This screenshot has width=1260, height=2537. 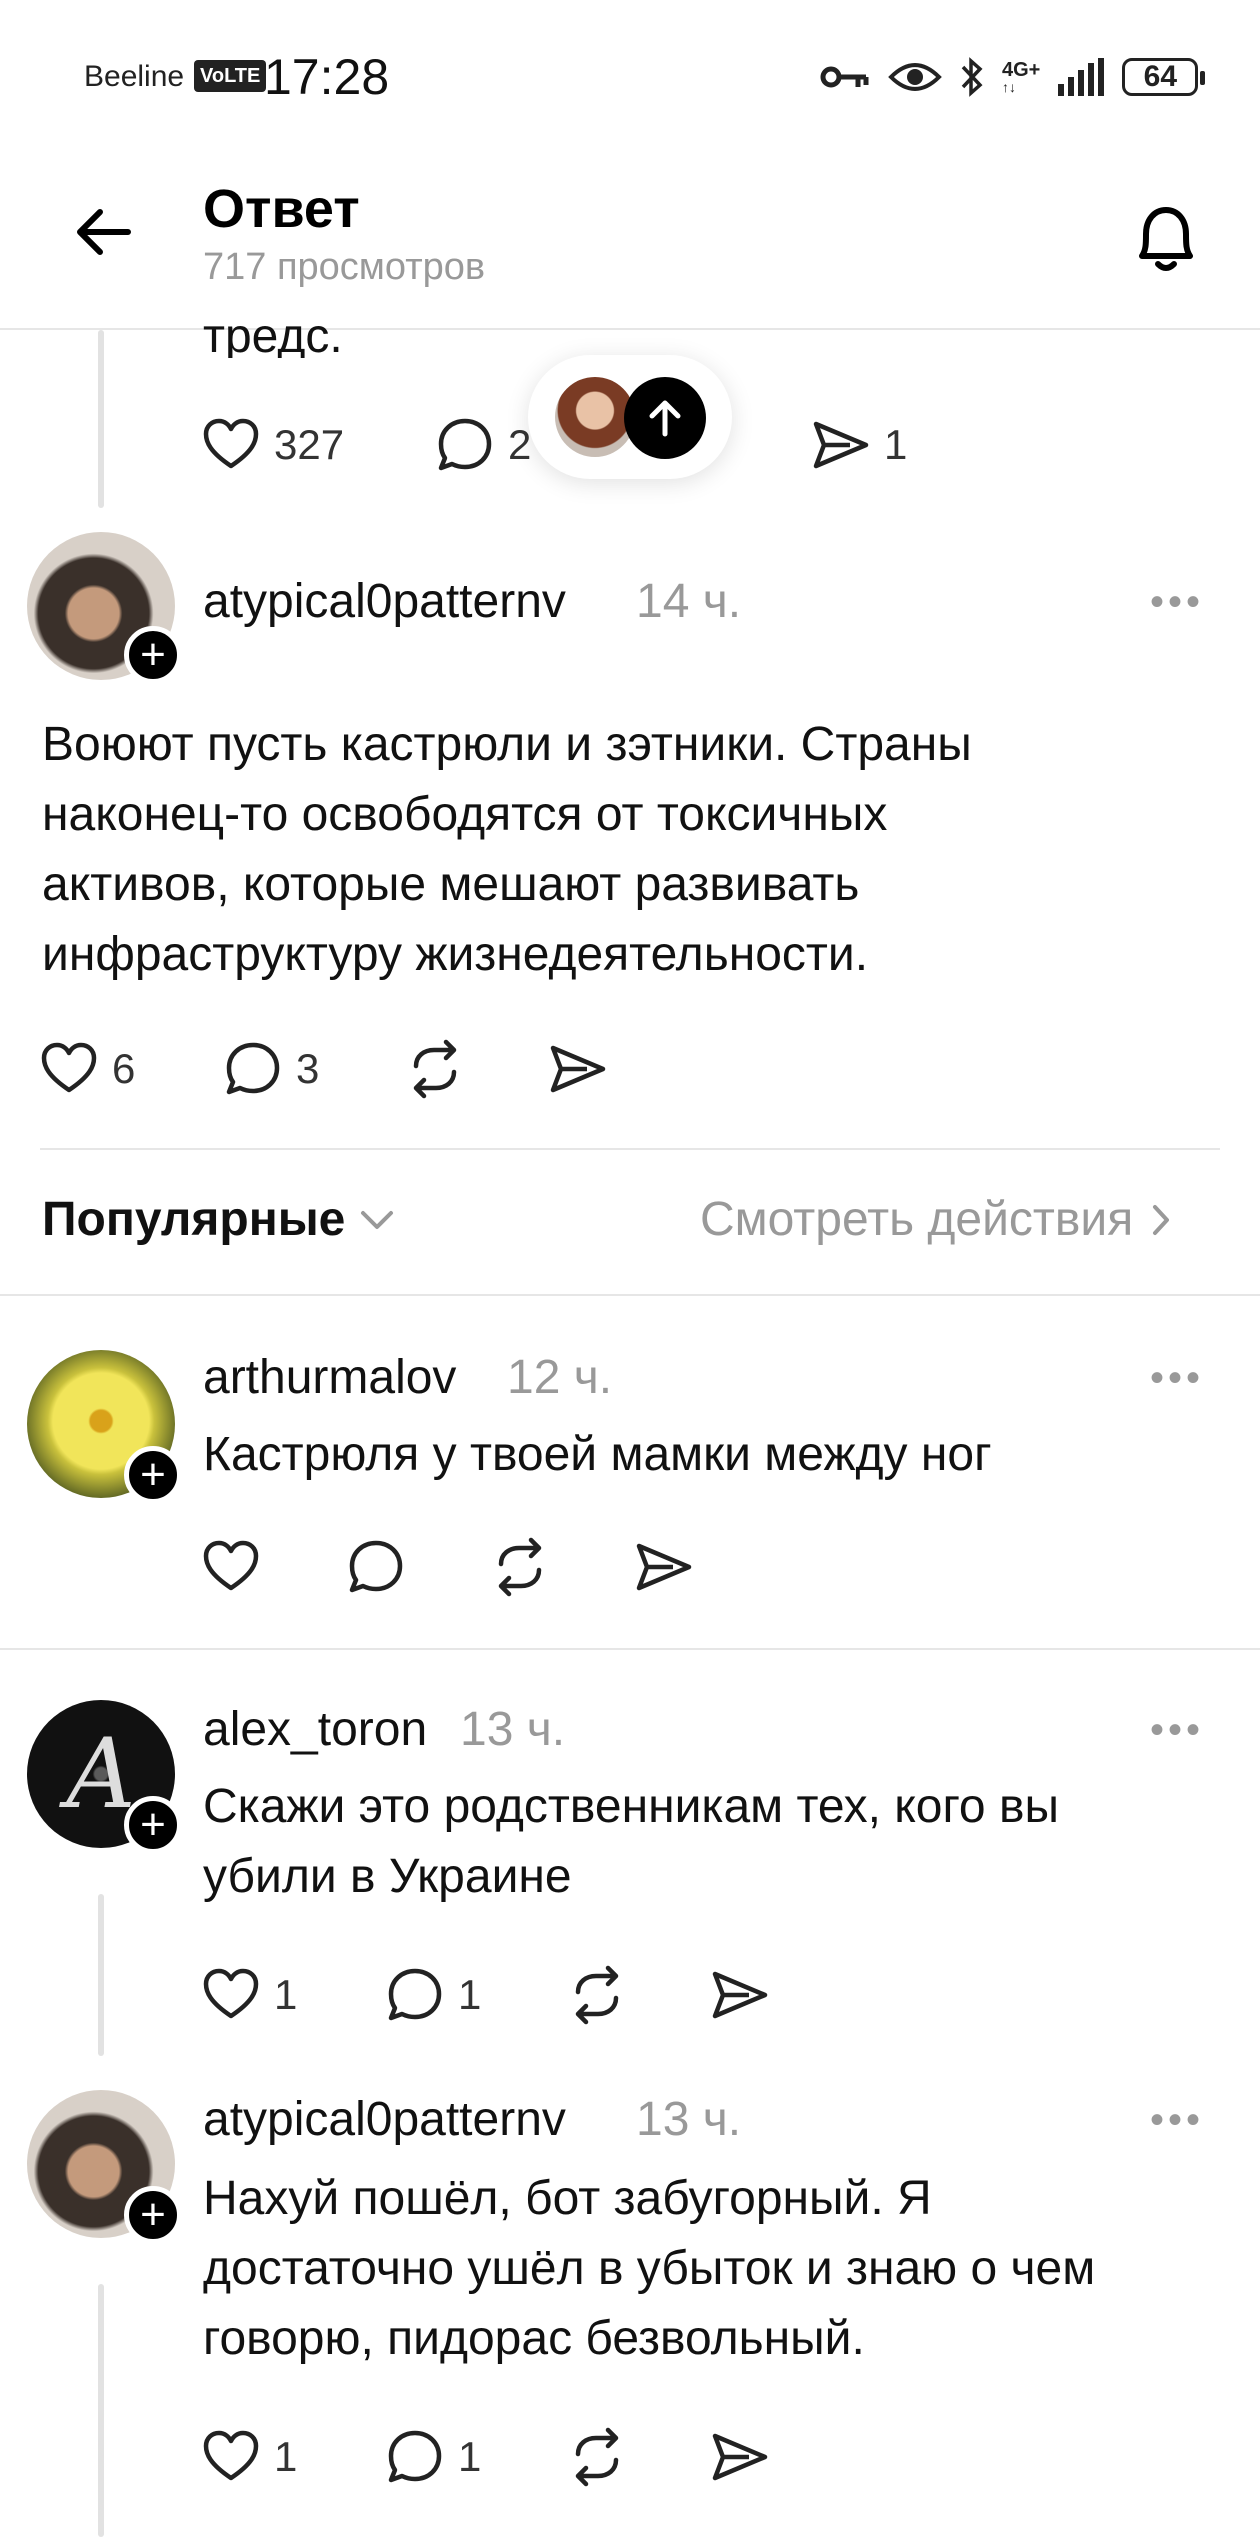 I want to click on username: arthurmalov, so click(x=329, y=1377).